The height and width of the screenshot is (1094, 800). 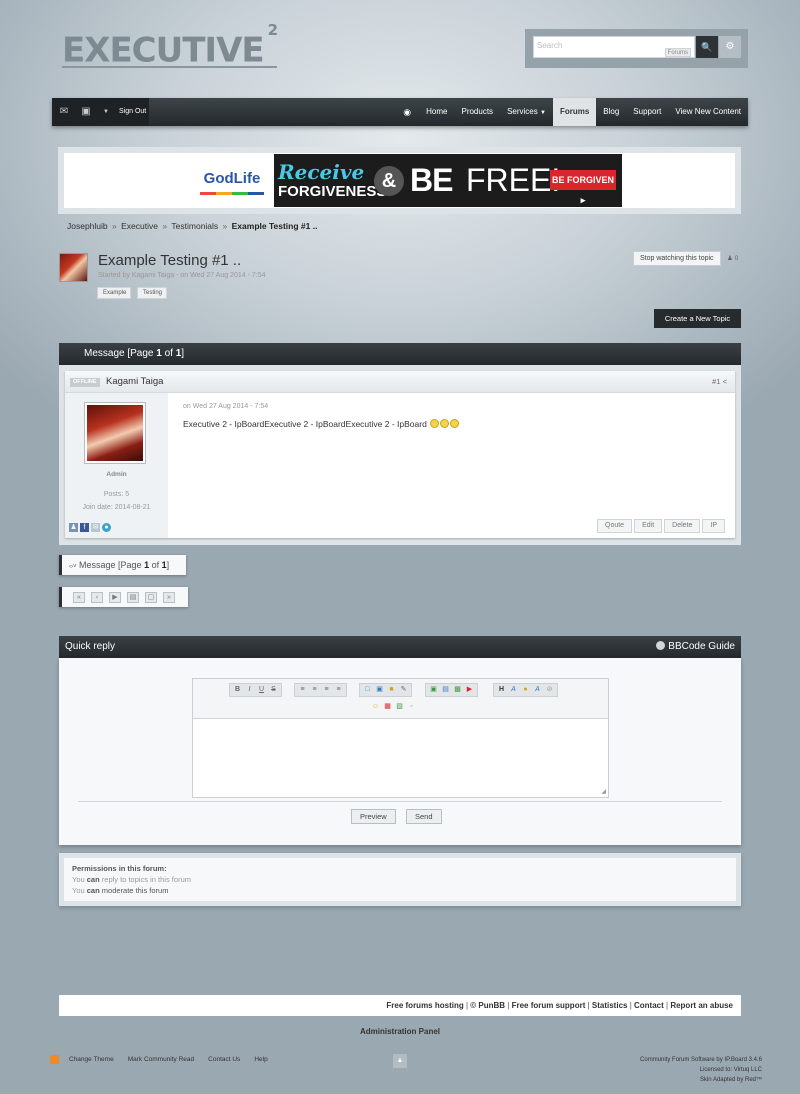 What do you see at coordinates (701, 1005) in the screenshot?
I see `footer-report-link: Report an abuse` at bounding box center [701, 1005].